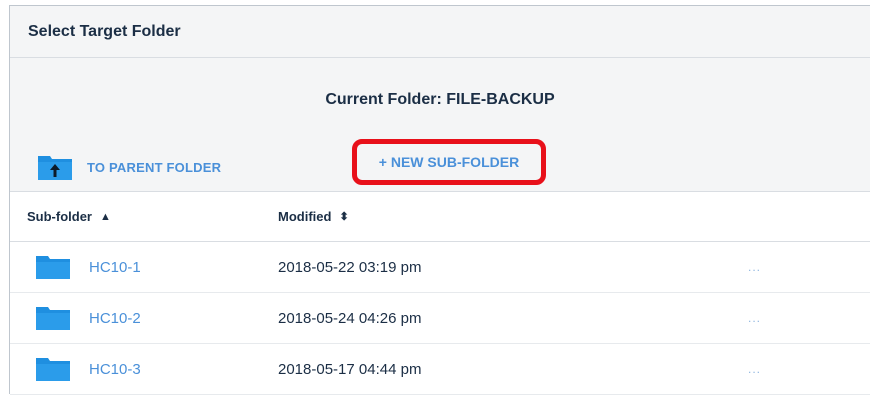 The image size is (870, 395). I want to click on modified-header-label: Modified, so click(305, 216).